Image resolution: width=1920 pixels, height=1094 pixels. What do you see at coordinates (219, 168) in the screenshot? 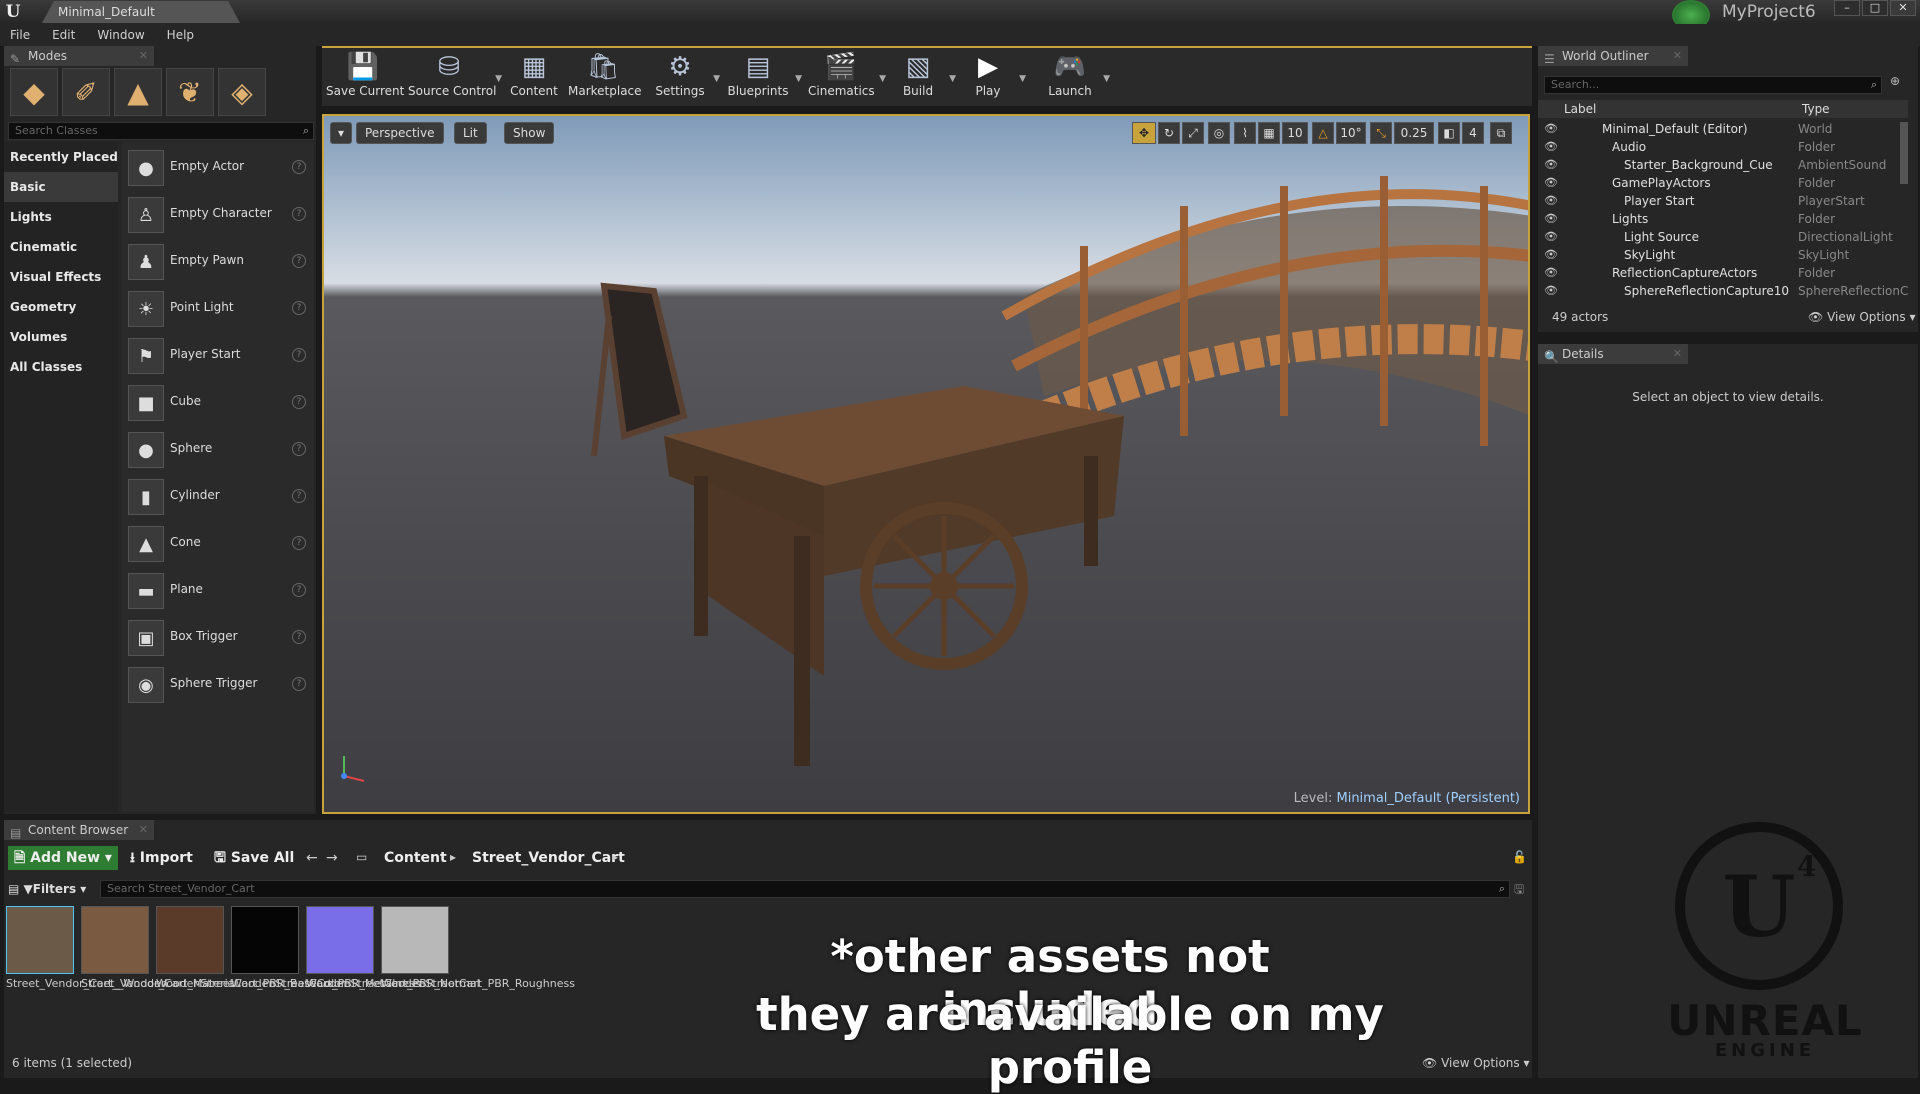
I see `actor-item: ● Empty Actor?` at bounding box center [219, 168].